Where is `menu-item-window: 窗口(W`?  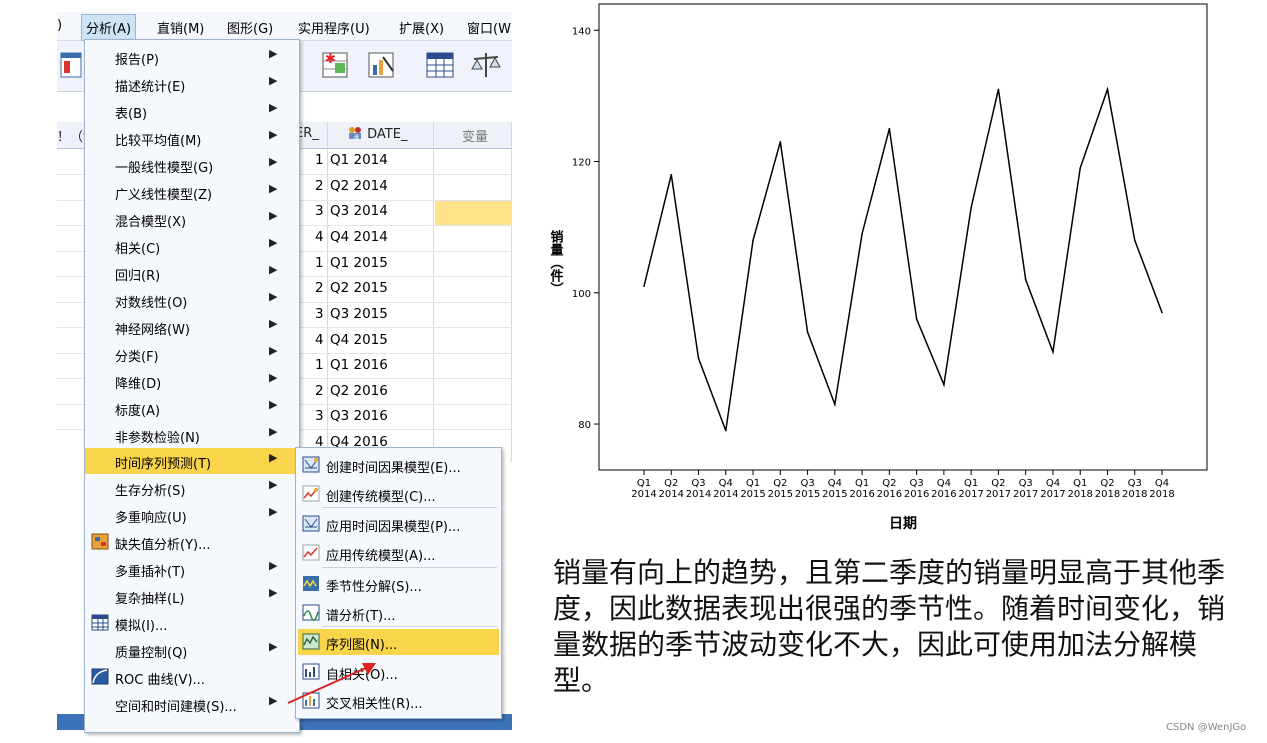
menu-item-window: 窗口(W is located at coordinates (489, 27).